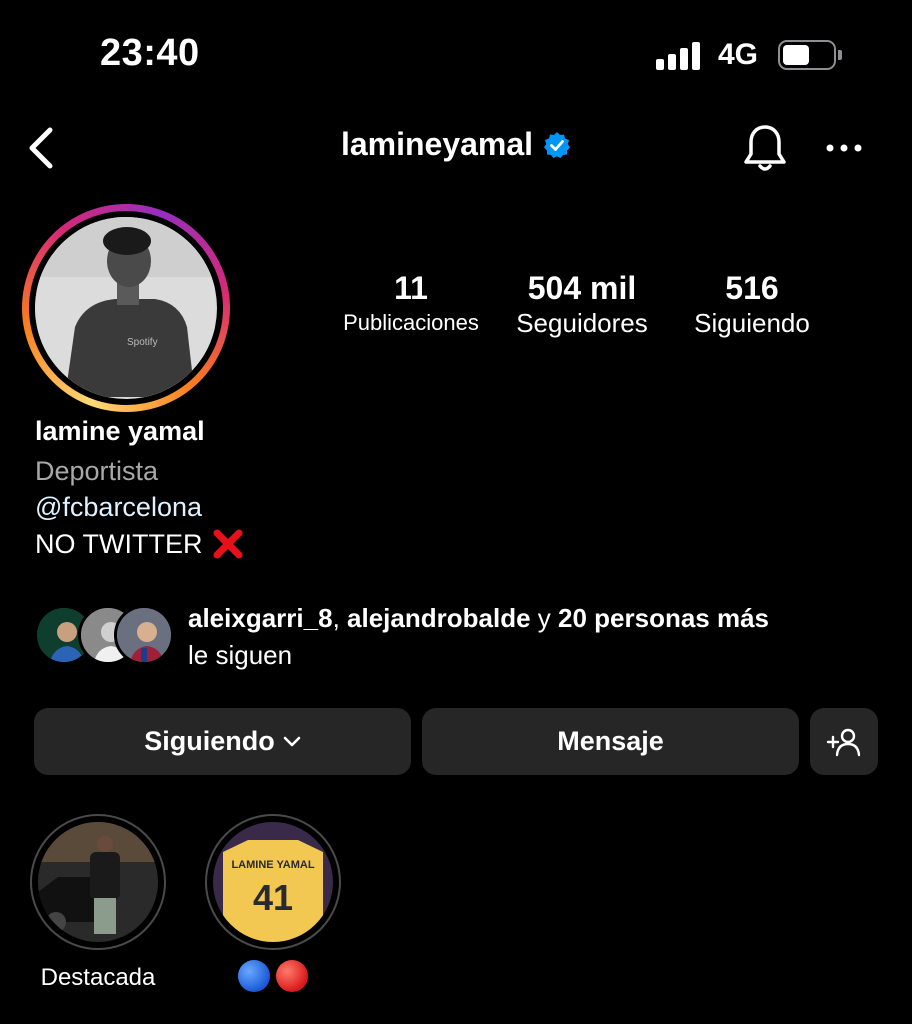  Describe the element at coordinates (292, 976) in the screenshot. I see `red-circle-icon` at that location.